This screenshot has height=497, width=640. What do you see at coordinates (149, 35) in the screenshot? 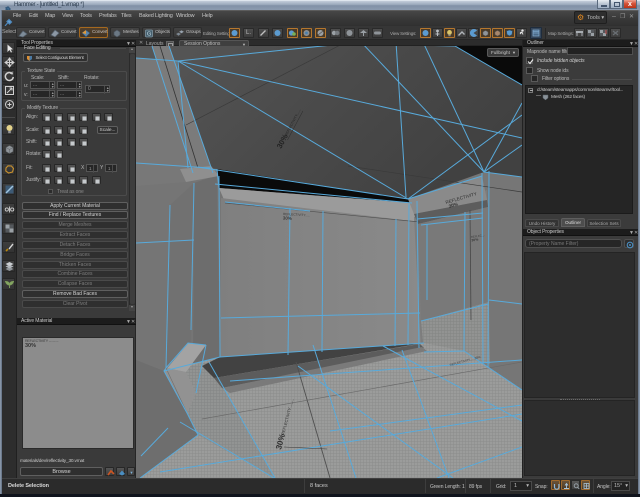
I see `svg-text: G` at bounding box center [149, 35].